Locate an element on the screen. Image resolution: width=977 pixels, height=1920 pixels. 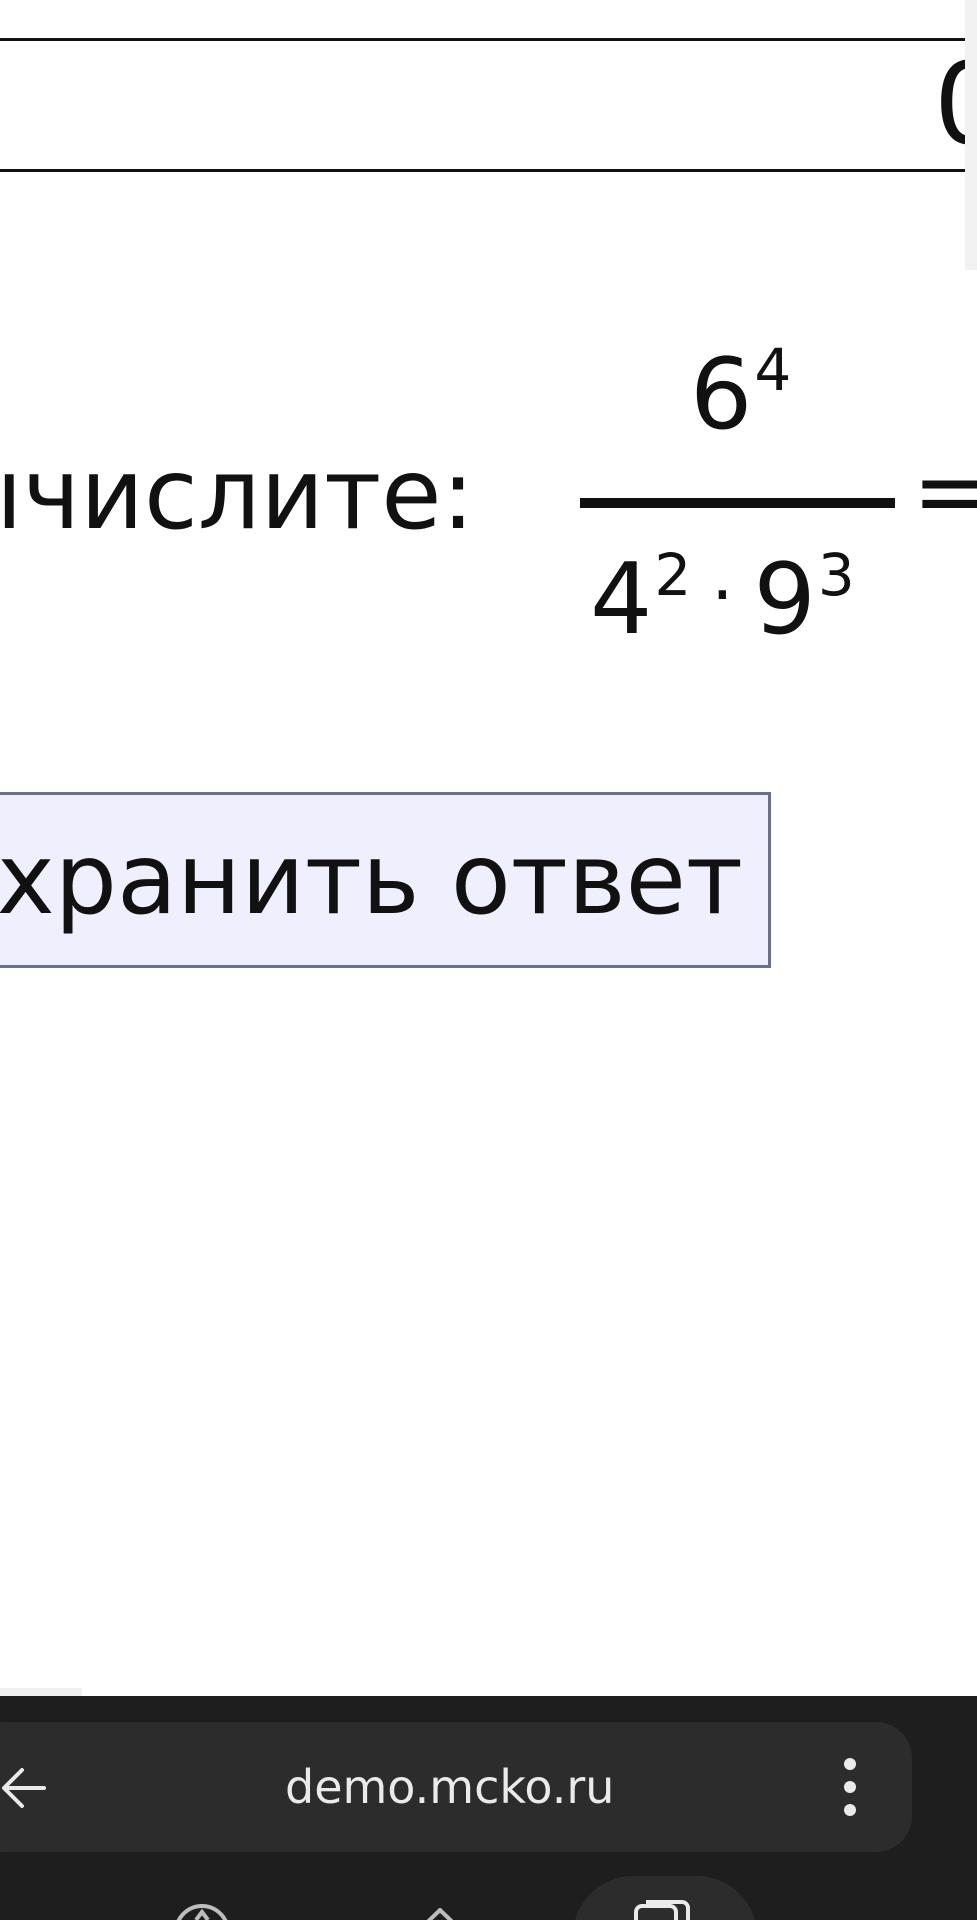
url-text: demo.mcko.ru is located at coordinates (449, 1787).